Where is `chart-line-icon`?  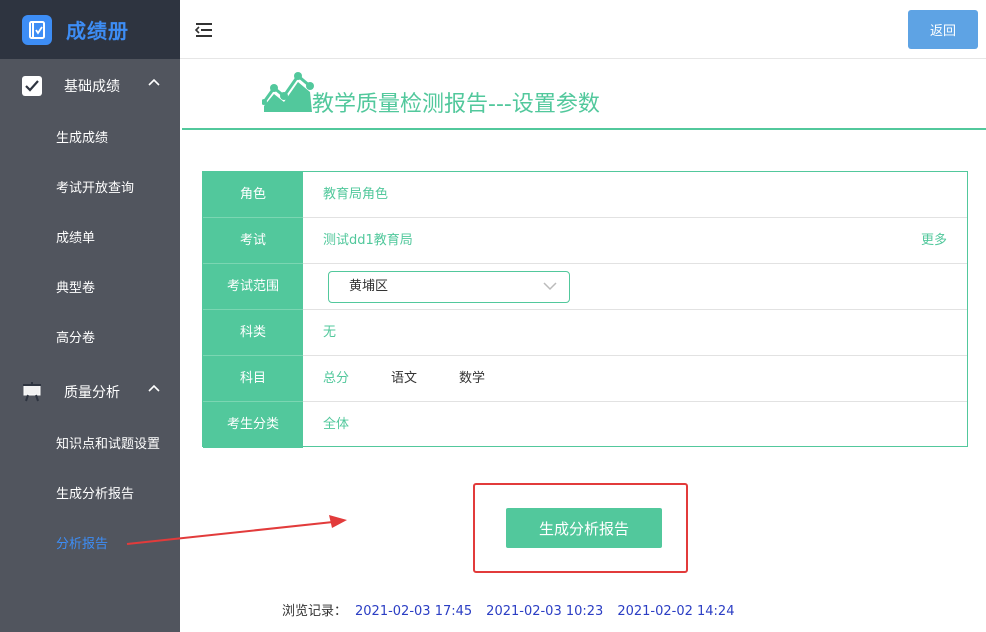
chart-line-icon is located at coordinates (288, 92).